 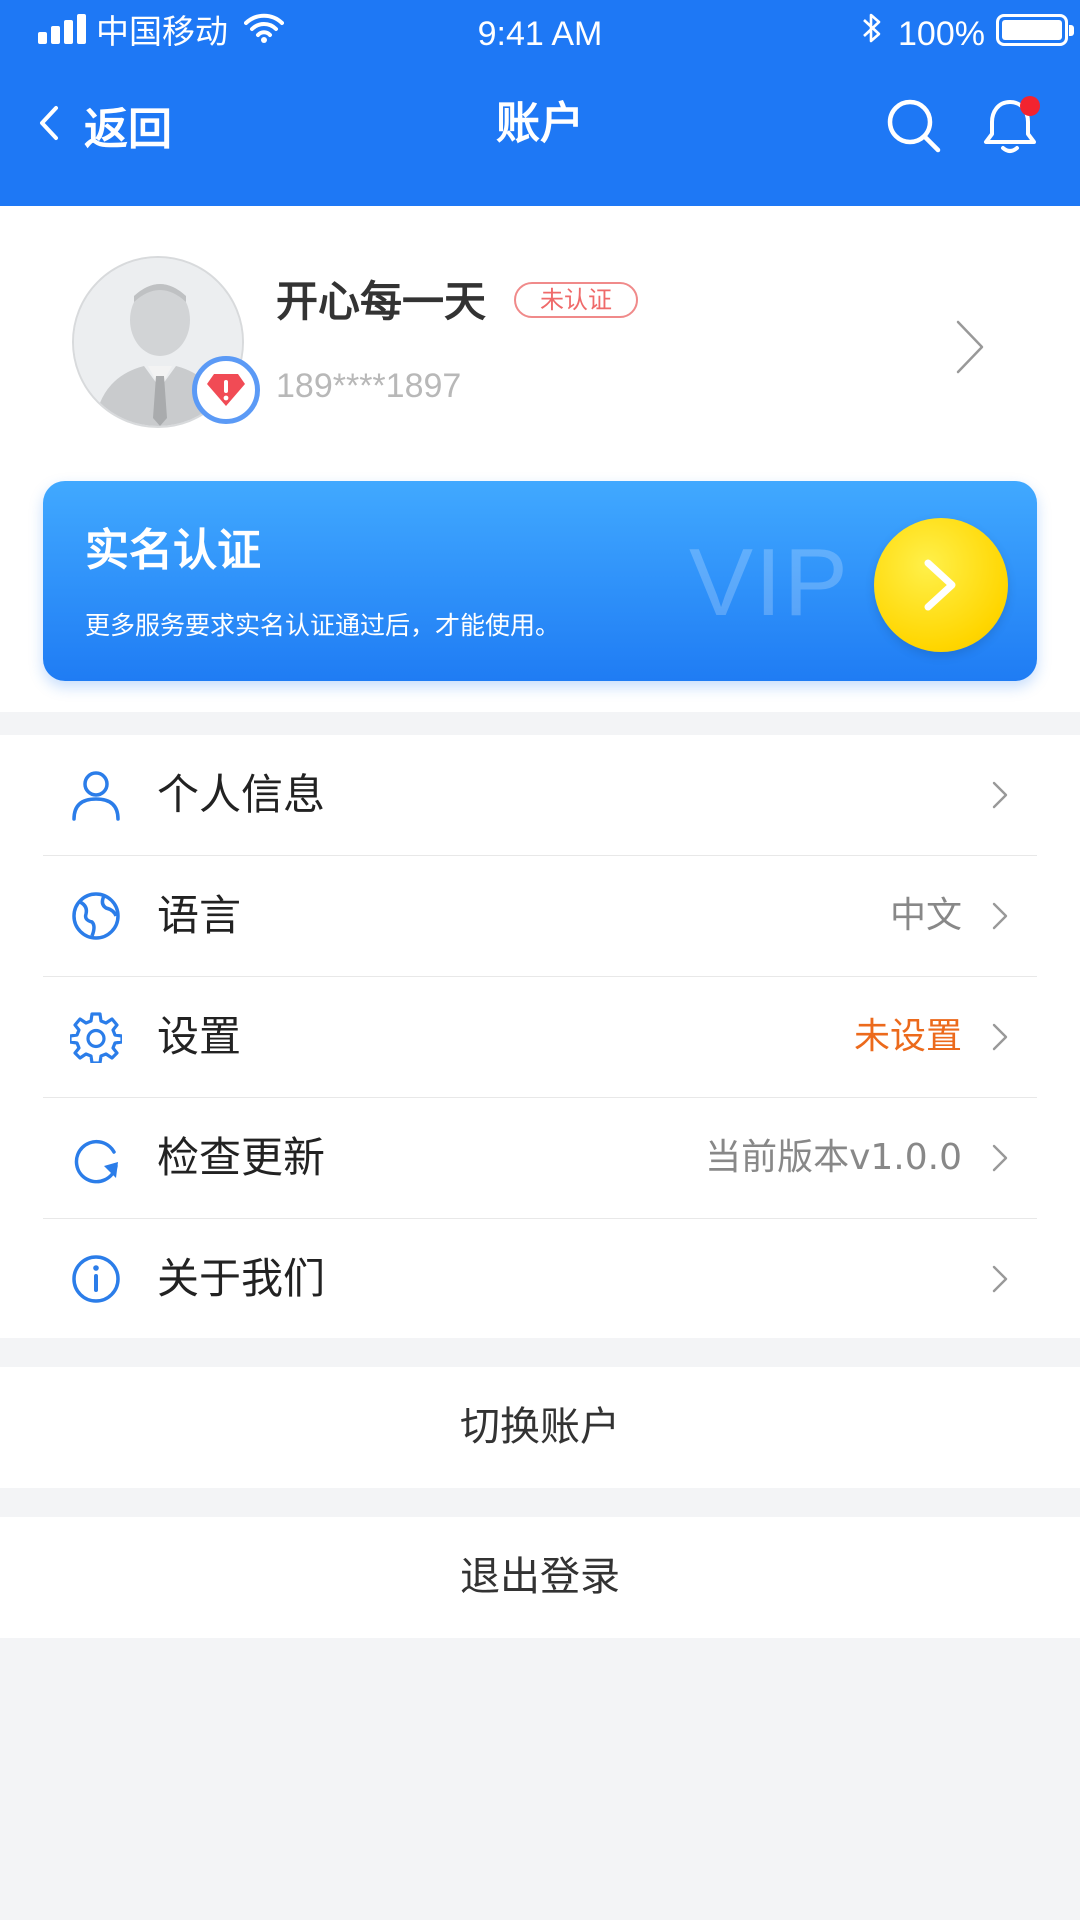 I want to click on menu-item-settings: 设置 未设置, so click(x=540, y=1037).